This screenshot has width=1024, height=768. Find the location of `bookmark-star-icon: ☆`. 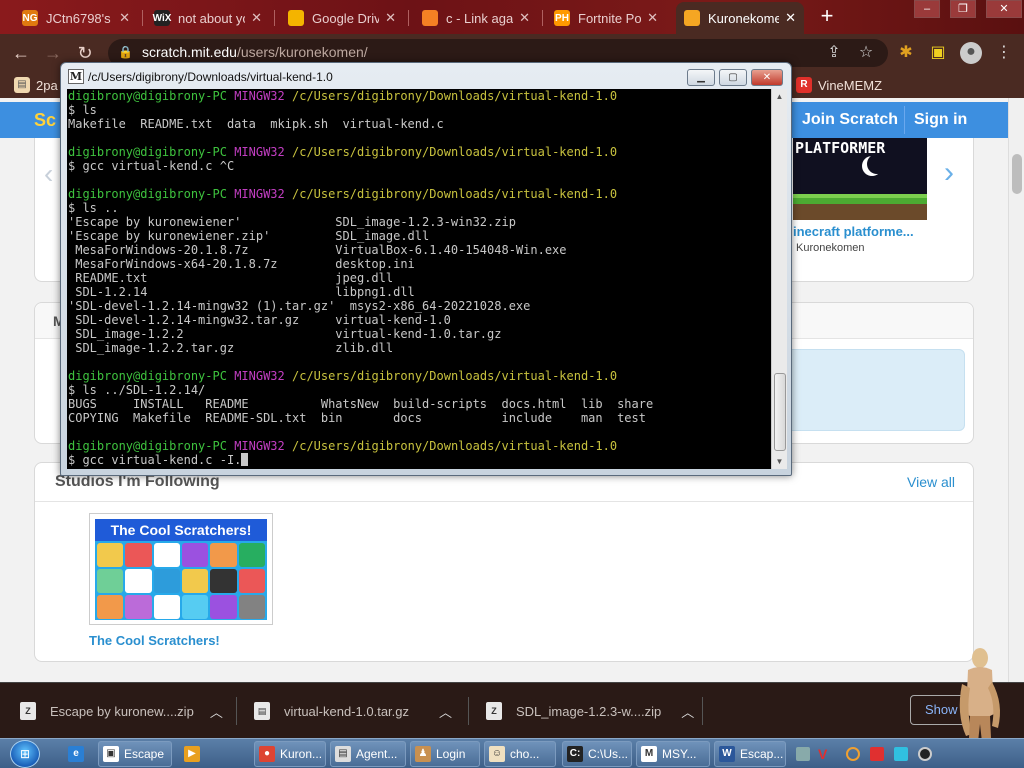

bookmark-star-icon: ☆ is located at coordinates (866, 53).